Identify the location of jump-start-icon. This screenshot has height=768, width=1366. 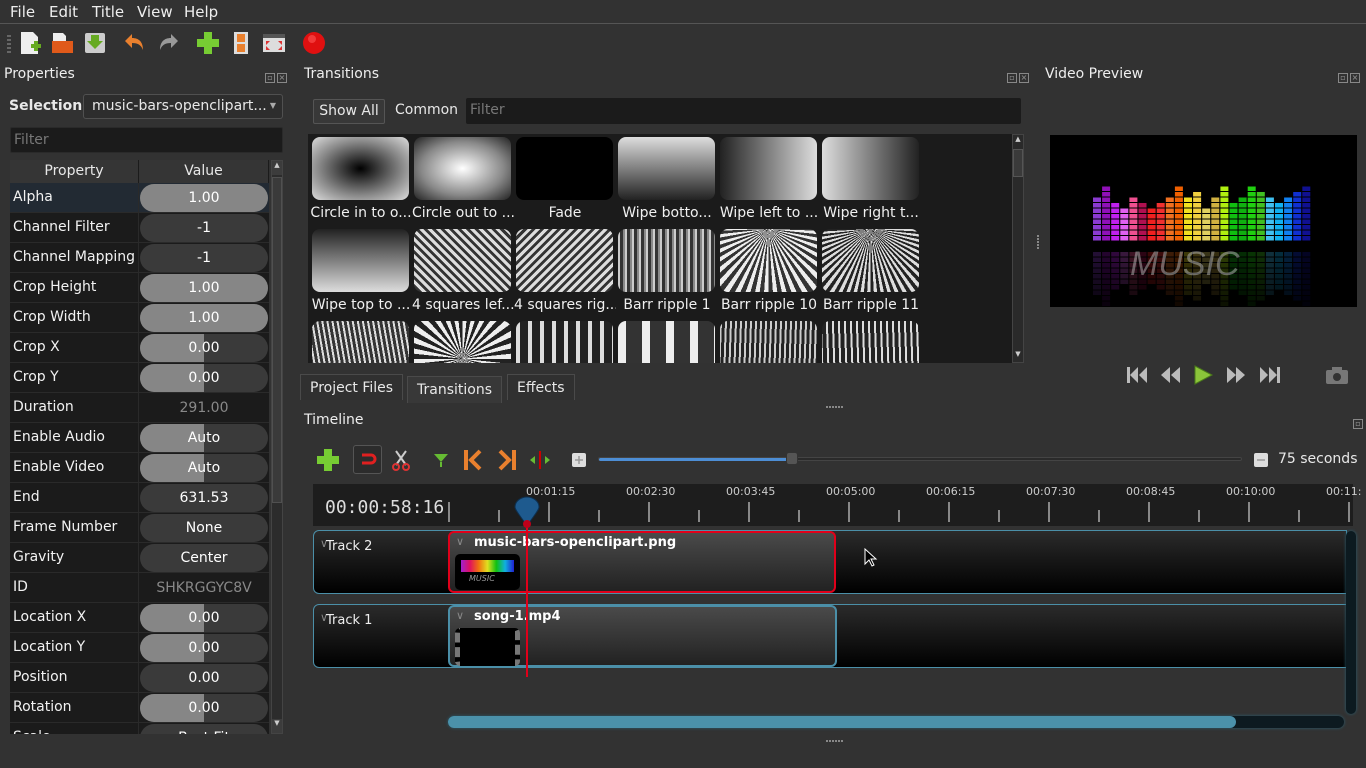
(1137, 375).